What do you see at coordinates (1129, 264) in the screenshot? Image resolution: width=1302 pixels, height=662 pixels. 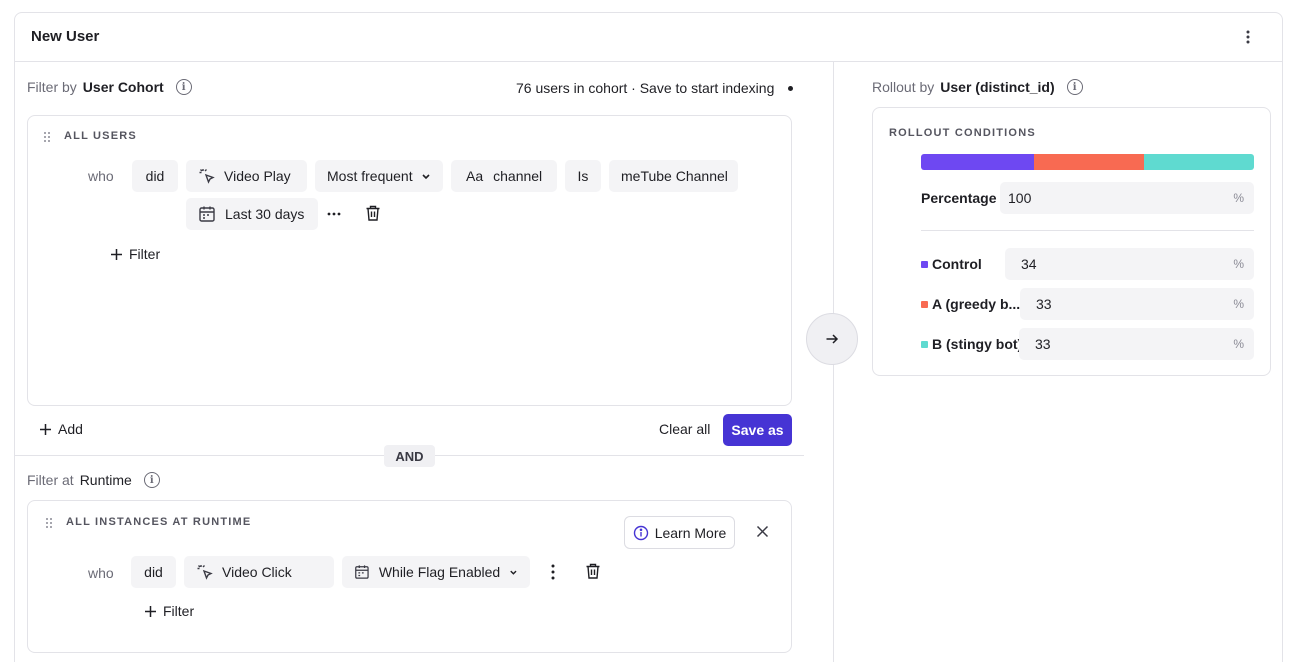 I see `variant-input-control: 34 %` at bounding box center [1129, 264].